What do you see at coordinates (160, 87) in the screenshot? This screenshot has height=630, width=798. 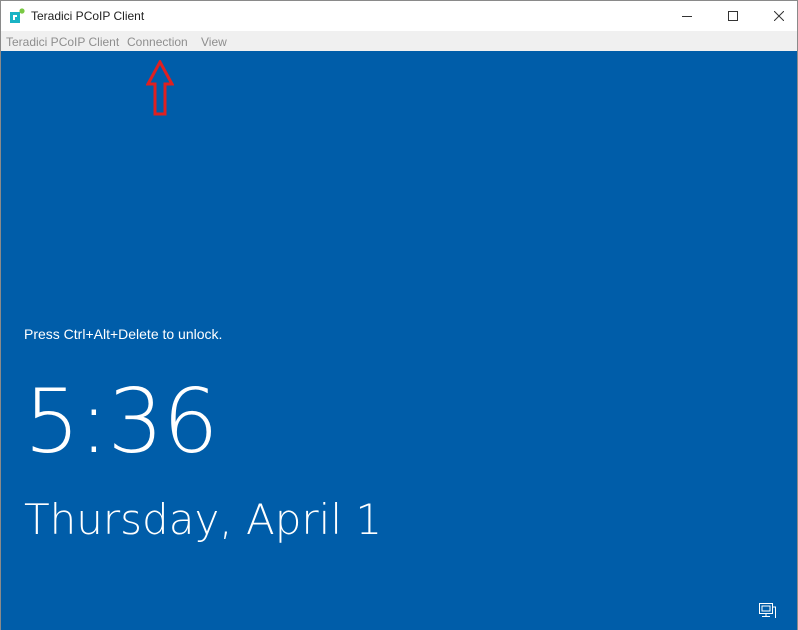 I see `red-up-arrow-icon` at bounding box center [160, 87].